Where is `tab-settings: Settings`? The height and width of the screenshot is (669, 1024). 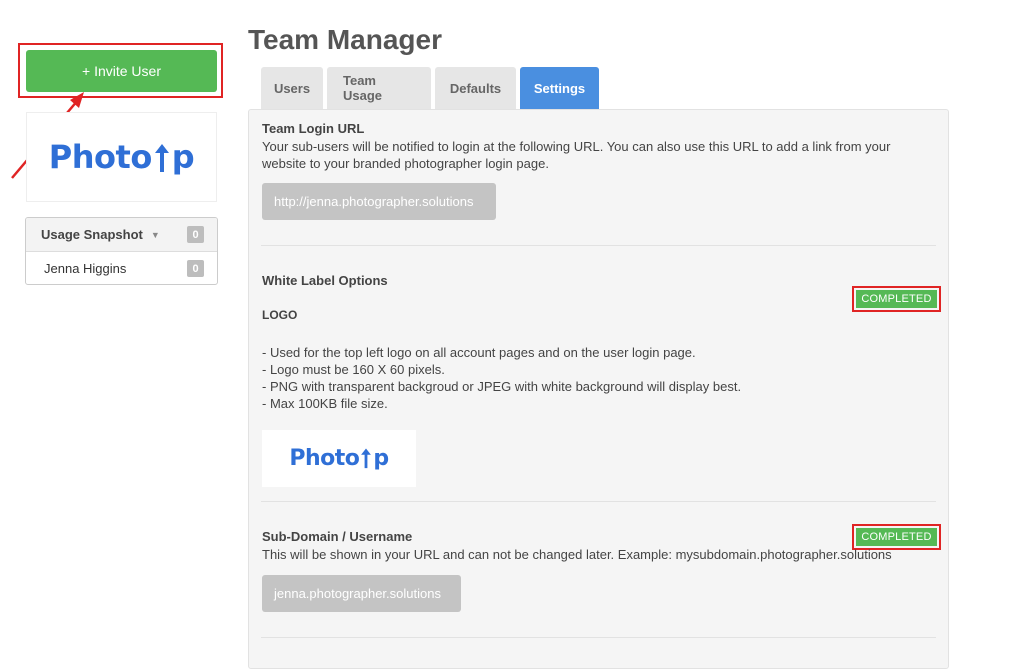 tab-settings: Settings is located at coordinates (559, 88).